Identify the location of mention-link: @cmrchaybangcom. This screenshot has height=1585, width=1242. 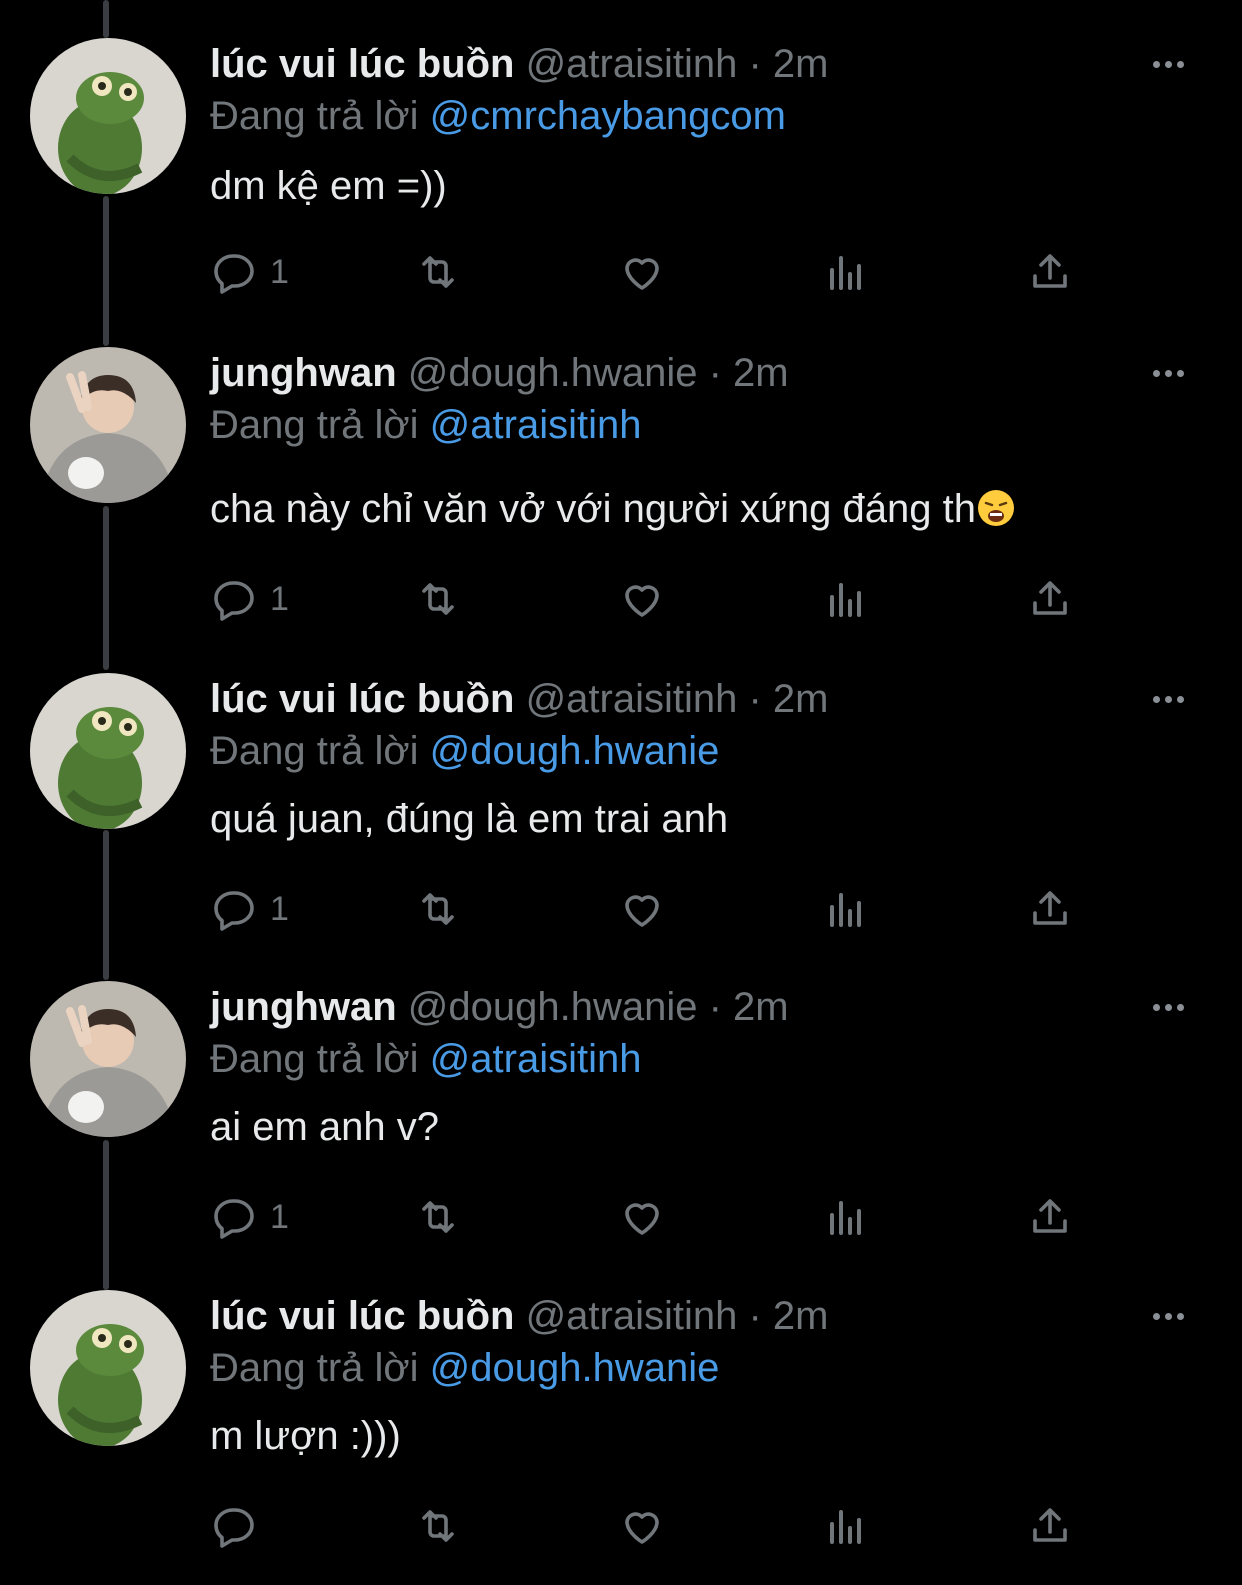
(608, 116).